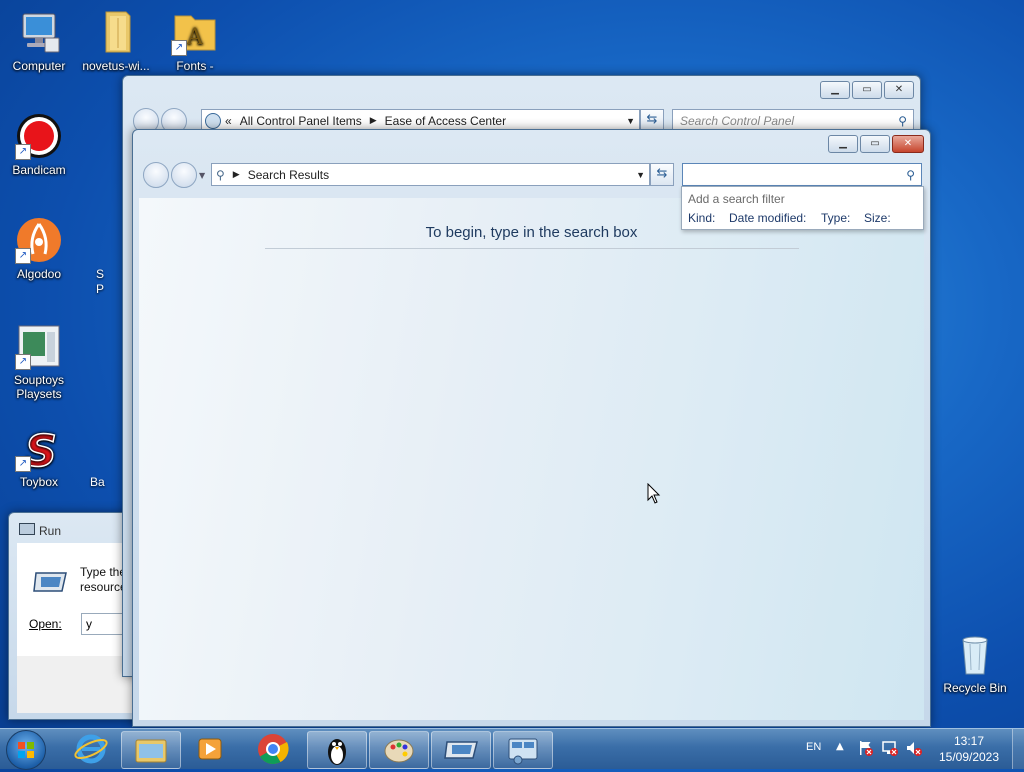  What do you see at coordinates (100, 274) in the screenshot?
I see `partial-desktop-label: S` at bounding box center [100, 274].